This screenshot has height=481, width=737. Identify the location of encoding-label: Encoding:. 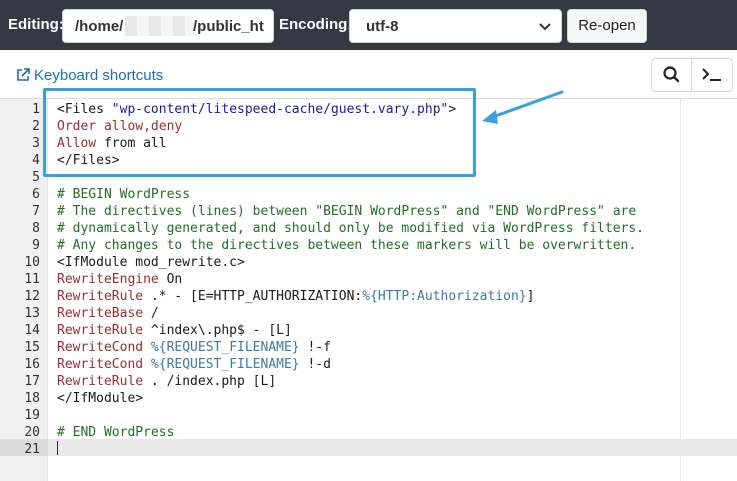
(316, 24).